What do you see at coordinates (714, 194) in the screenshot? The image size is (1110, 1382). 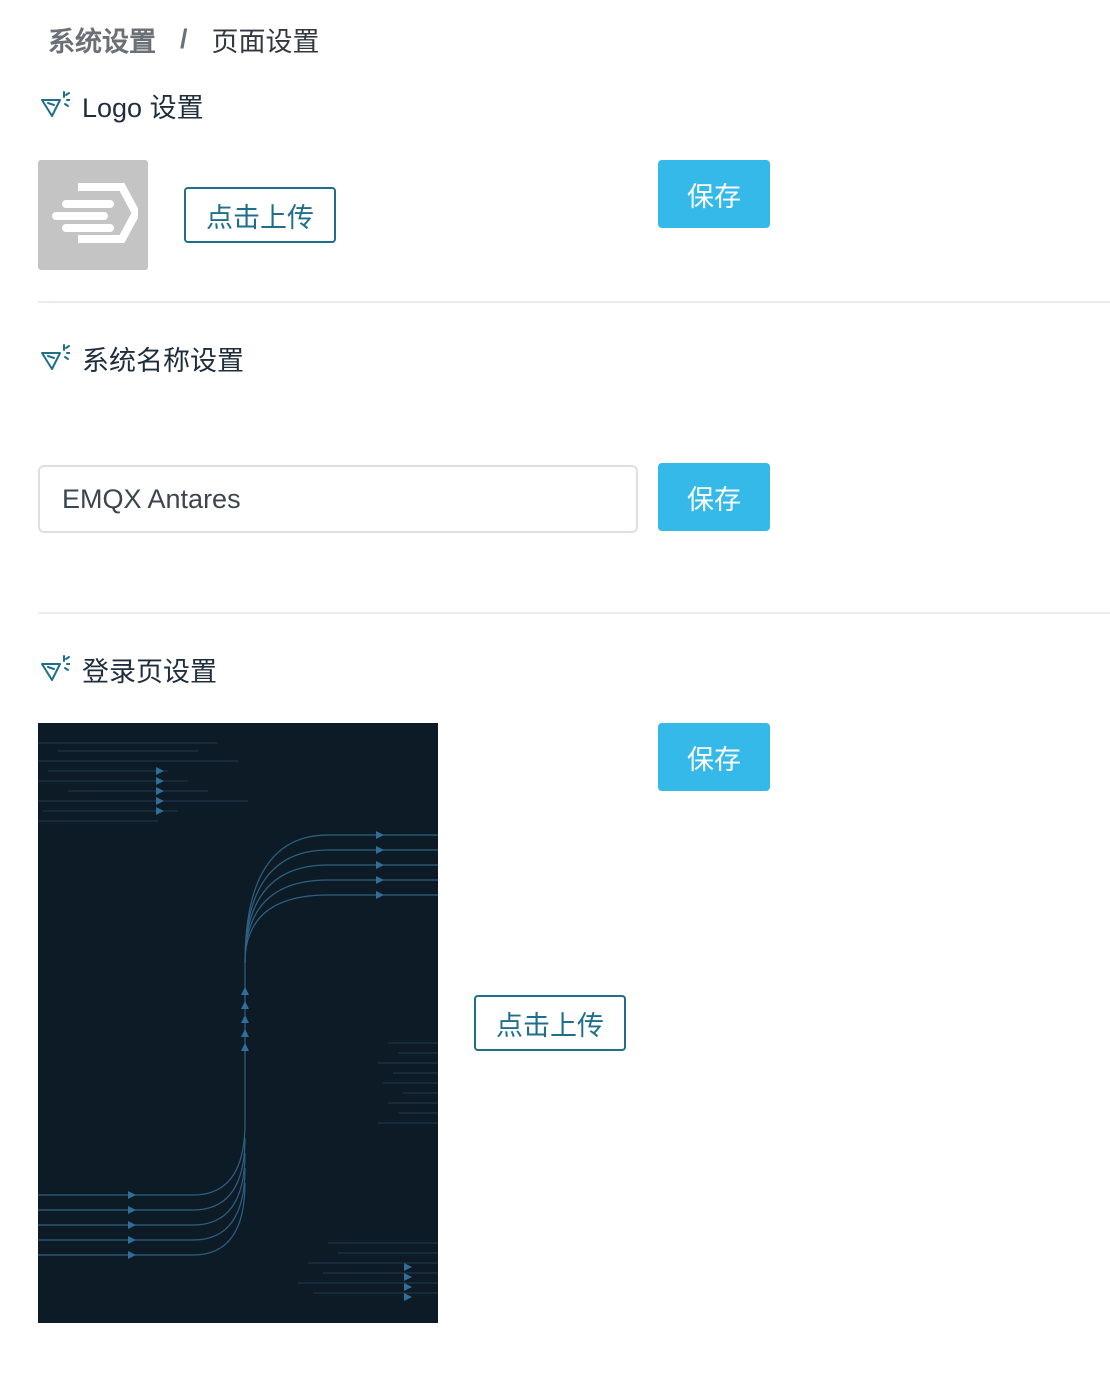 I see `logo-save-button: 保存` at bounding box center [714, 194].